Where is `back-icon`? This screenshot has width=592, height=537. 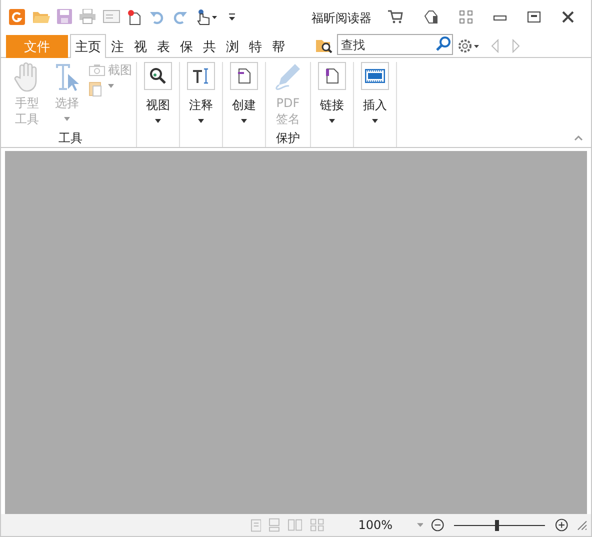 back-icon is located at coordinates (495, 46).